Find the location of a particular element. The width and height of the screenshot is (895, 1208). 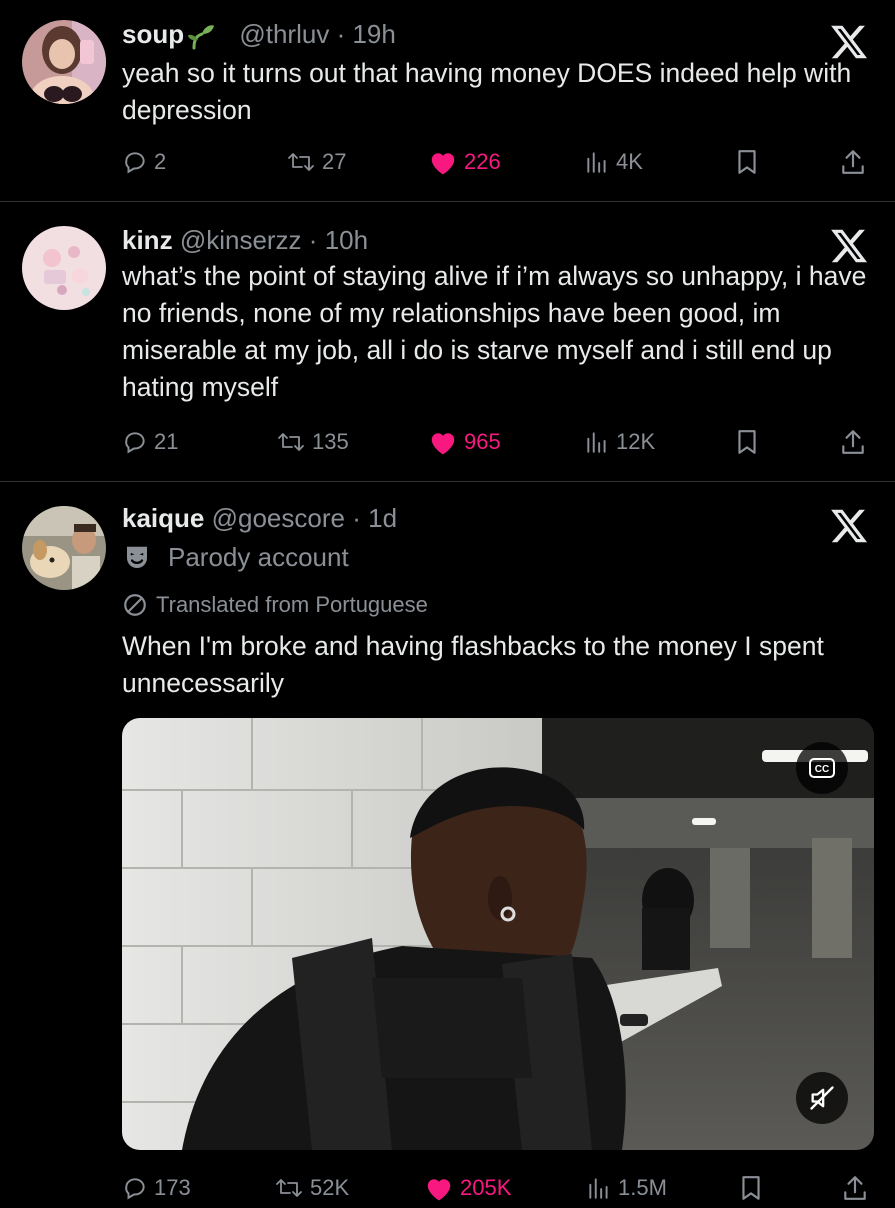

repost-count: 27 is located at coordinates (334, 161).